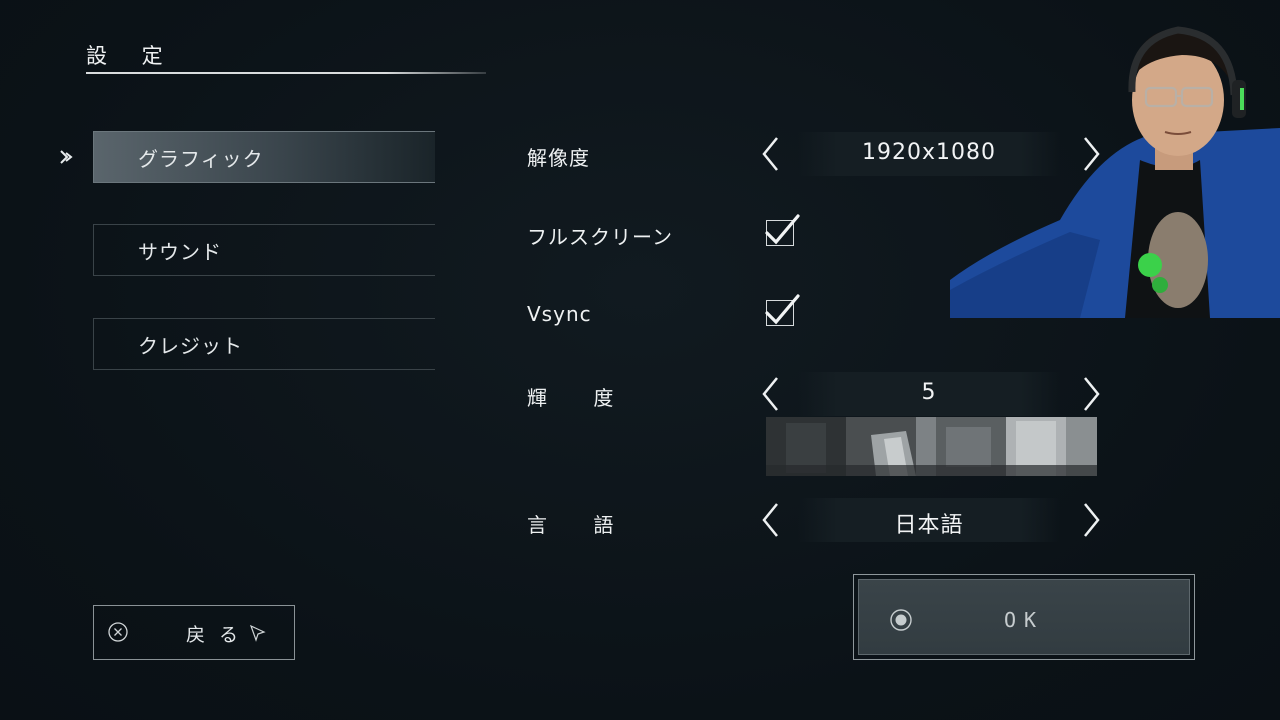 The image size is (1280, 720). Describe the element at coordinates (1091, 394) in the screenshot. I see `brightness-next-arrow-icon` at that location.